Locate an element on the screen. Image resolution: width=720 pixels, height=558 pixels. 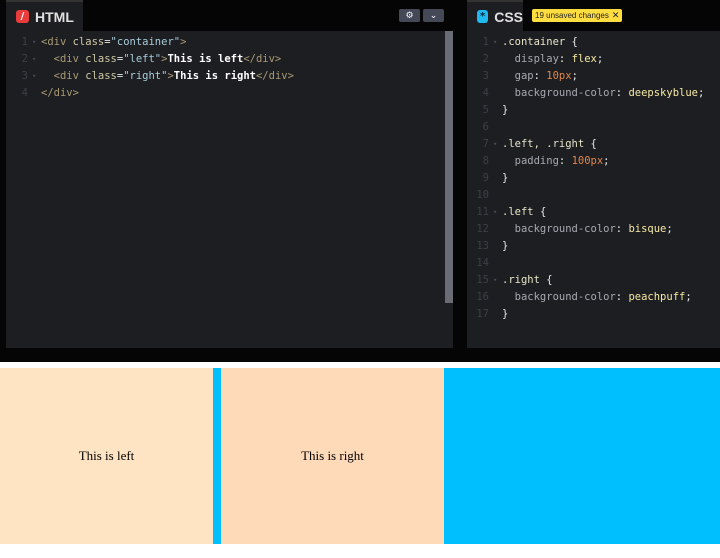
code-token: .left, .right is located at coordinates (546, 144).